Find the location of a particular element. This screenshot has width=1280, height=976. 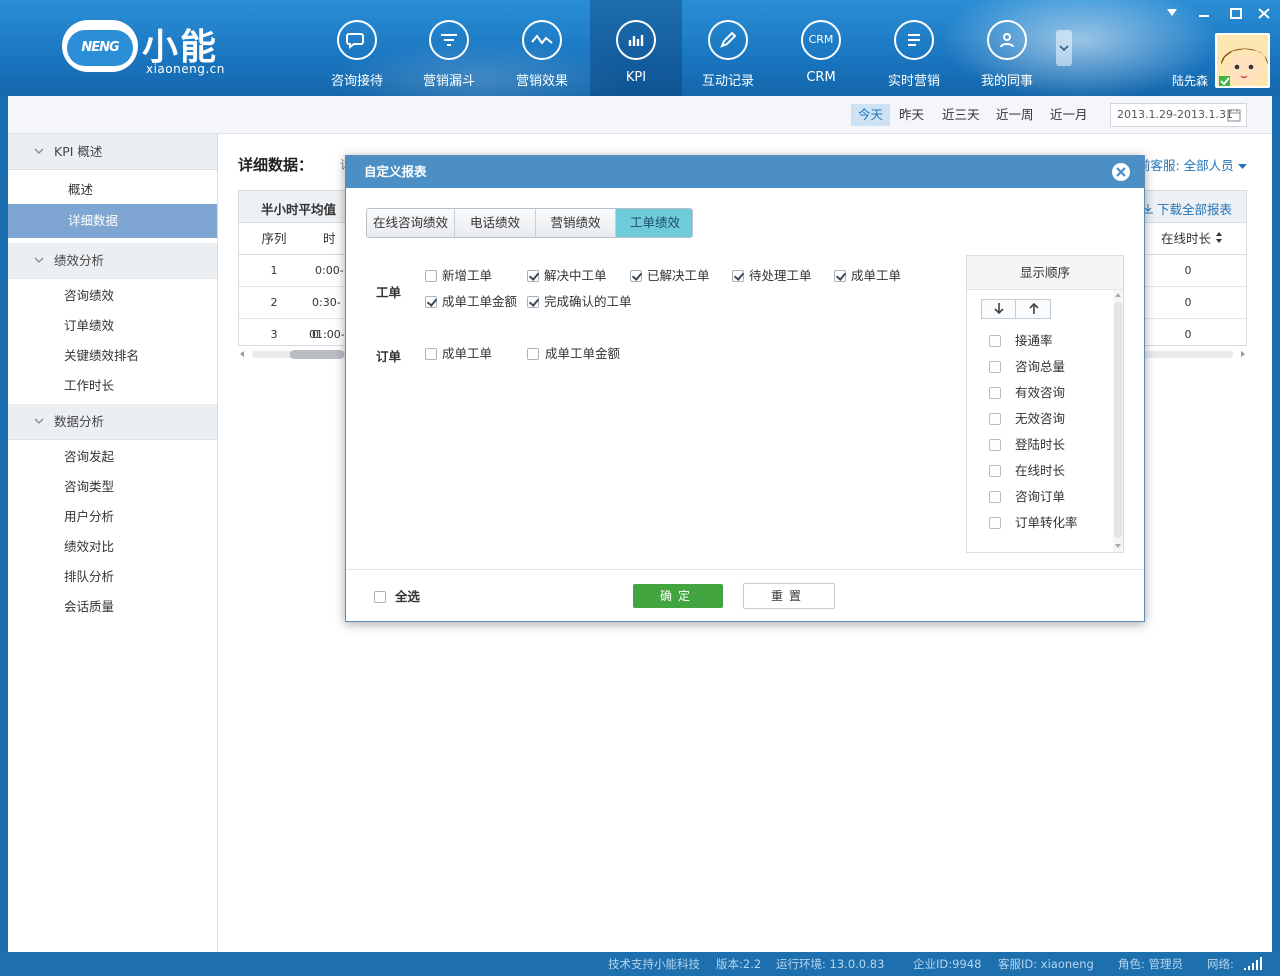

scroll-up-icon is located at coordinates (1119, 295).